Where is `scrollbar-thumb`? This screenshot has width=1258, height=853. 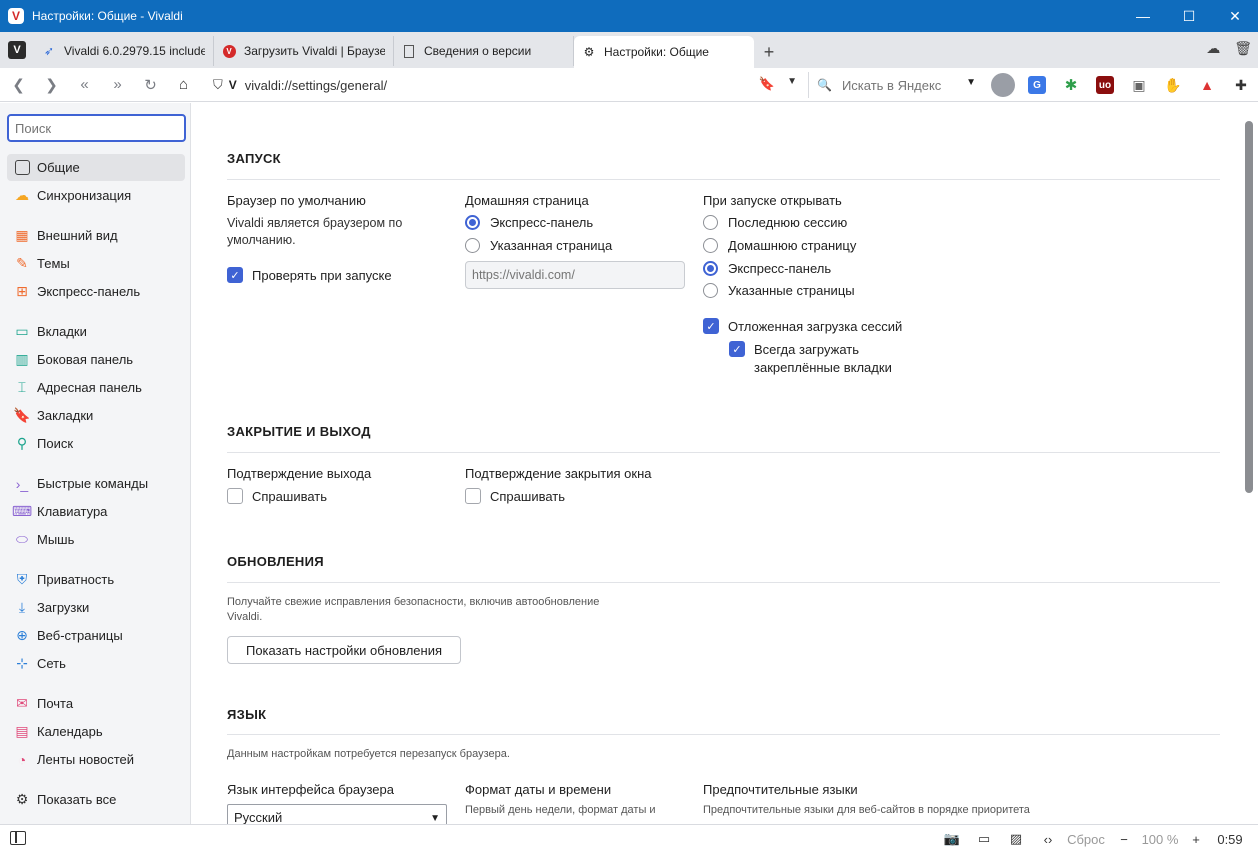
scrollbar-thumb is located at coordinates (1249, 307).